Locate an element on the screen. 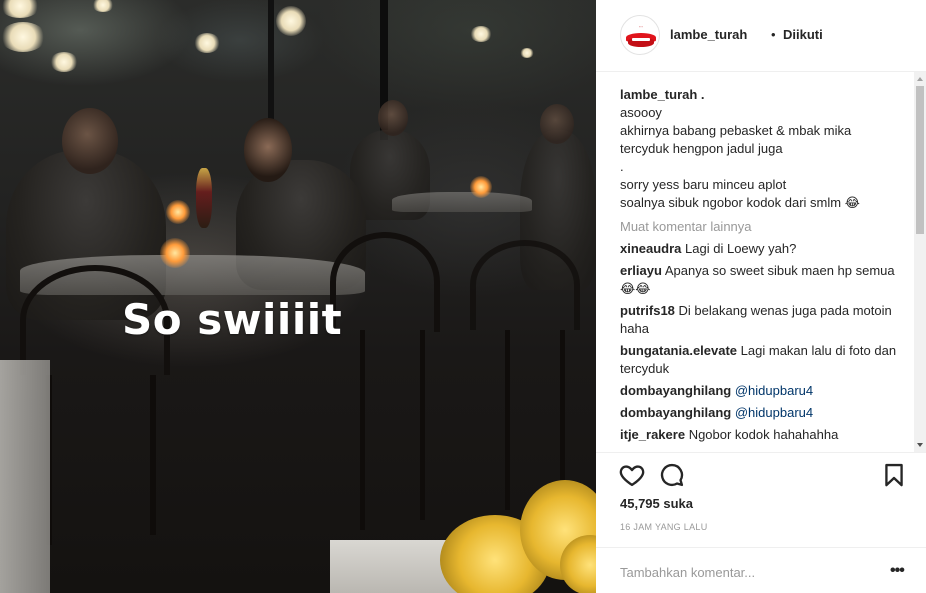  avatar-logo-mark: ··· is located at coordinates (641, 26).